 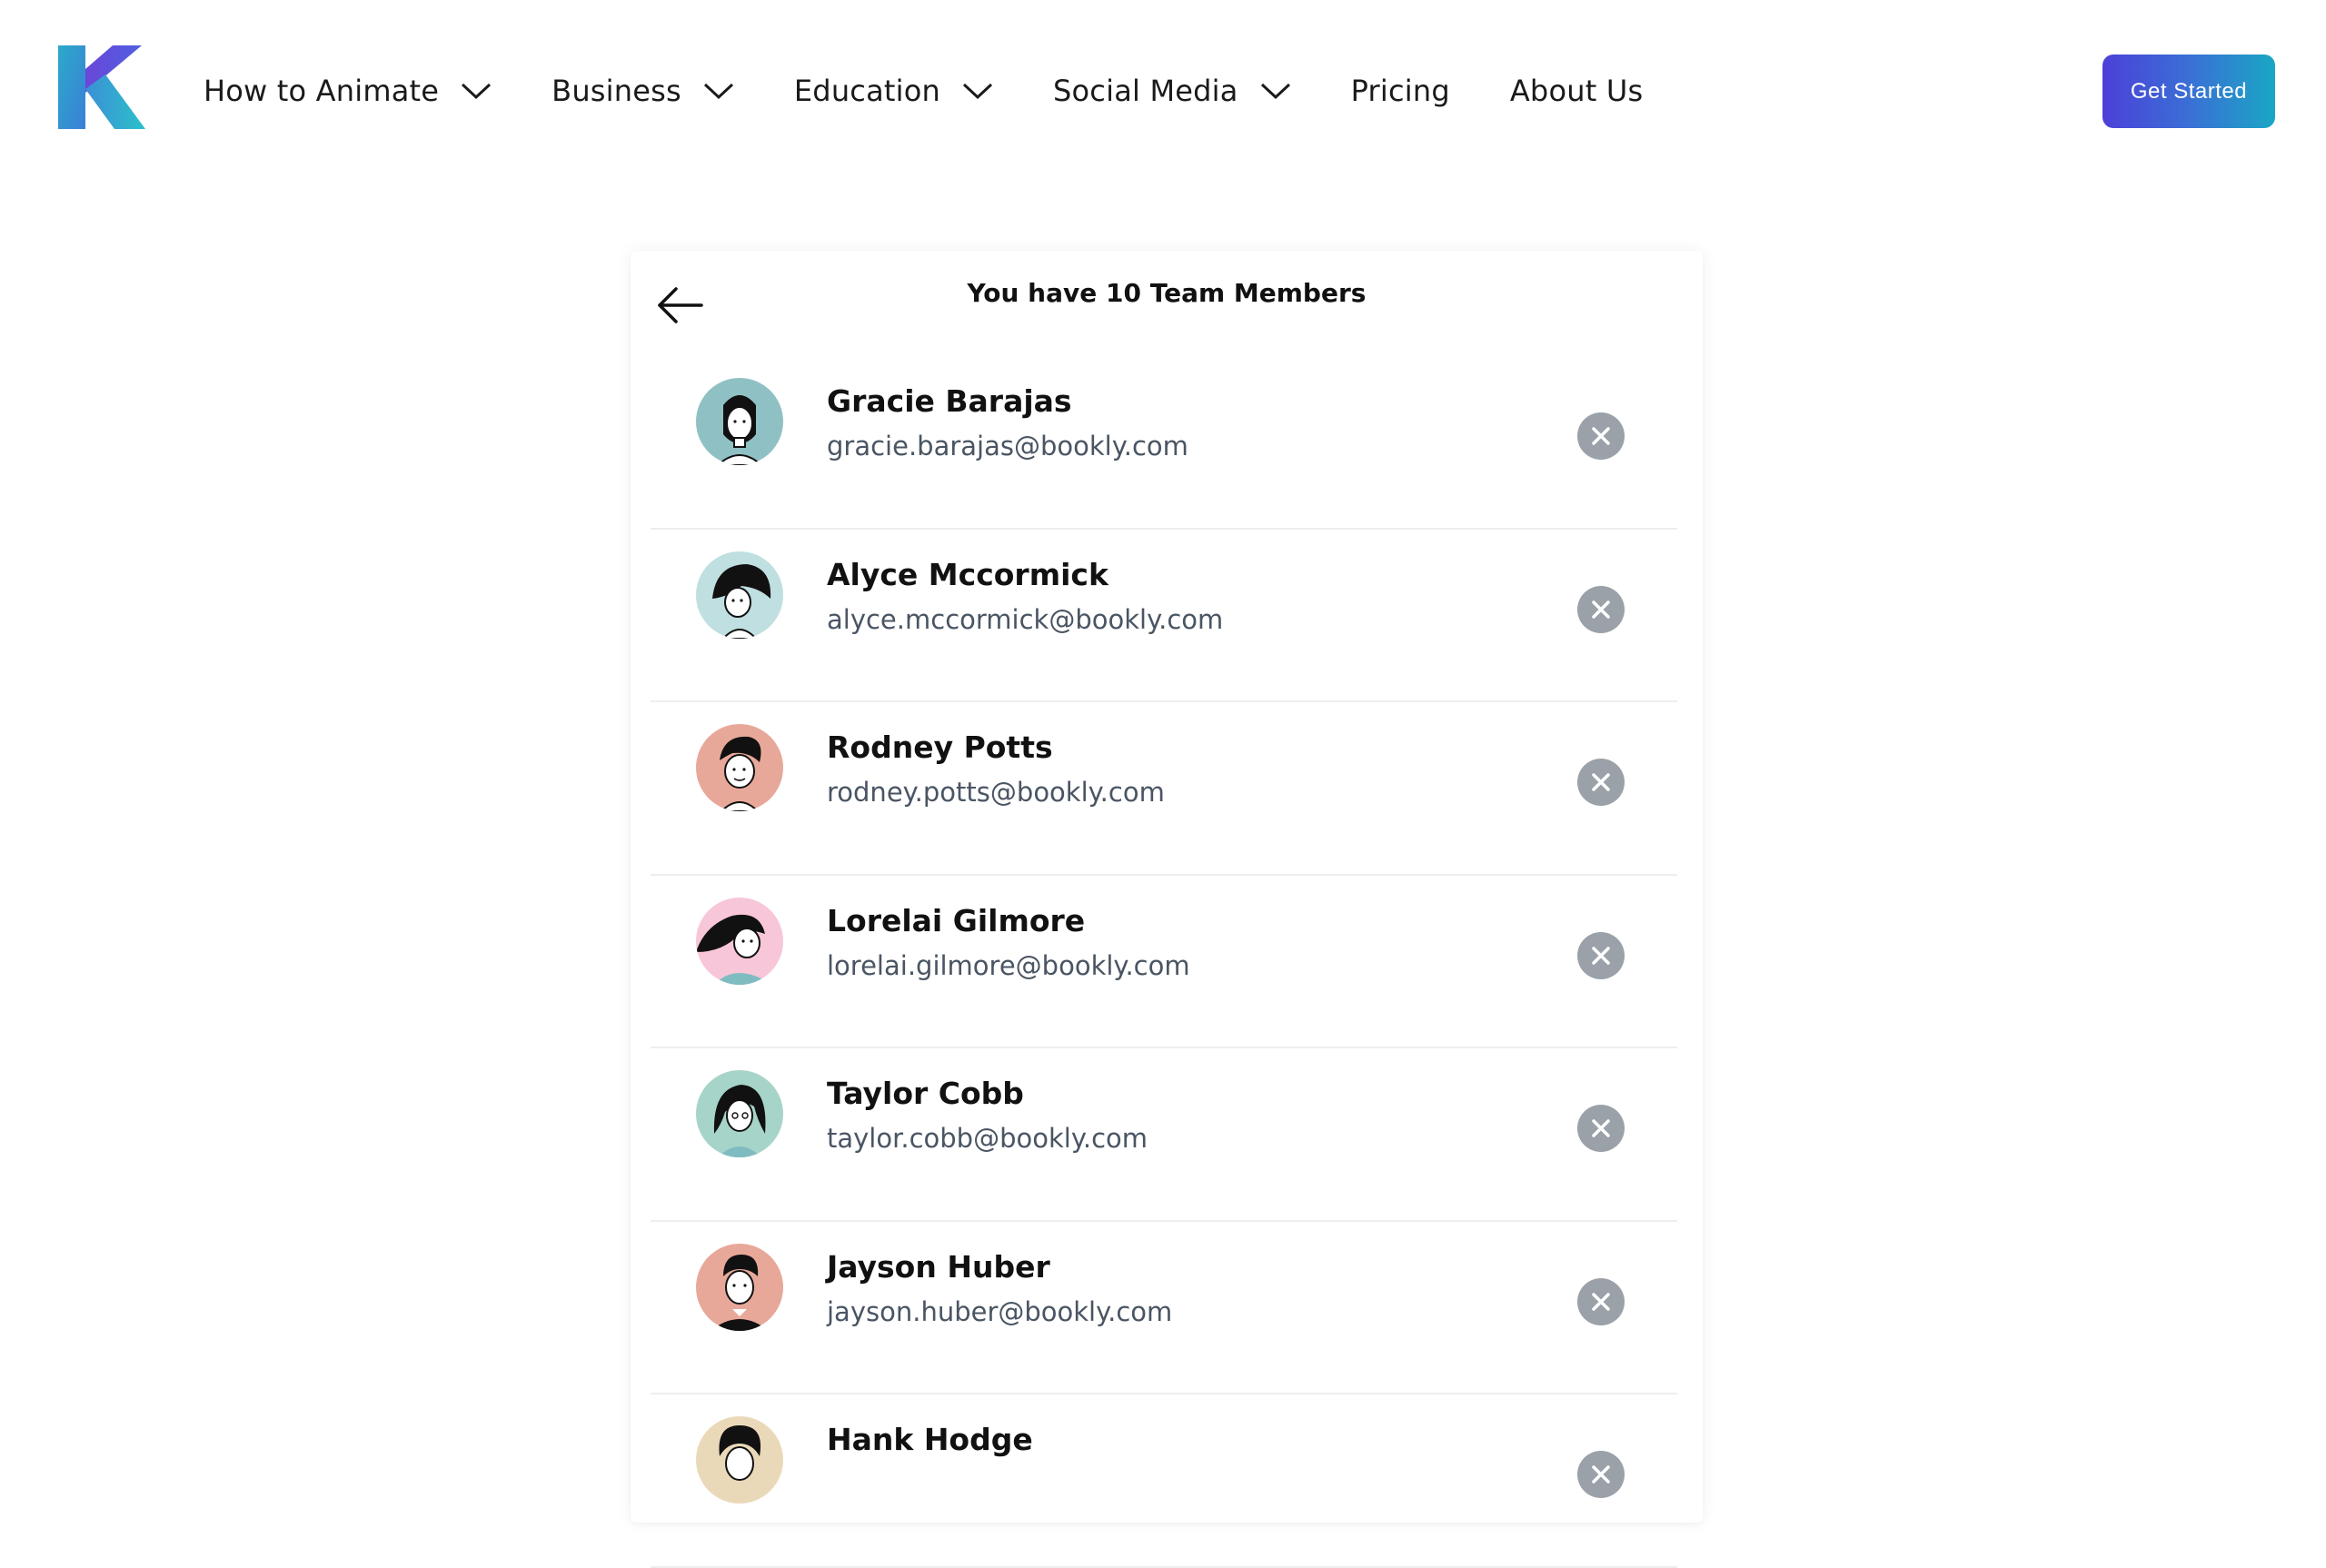 I want to click on member-name: Taylor Cobb, so click(x=925, y=1093).